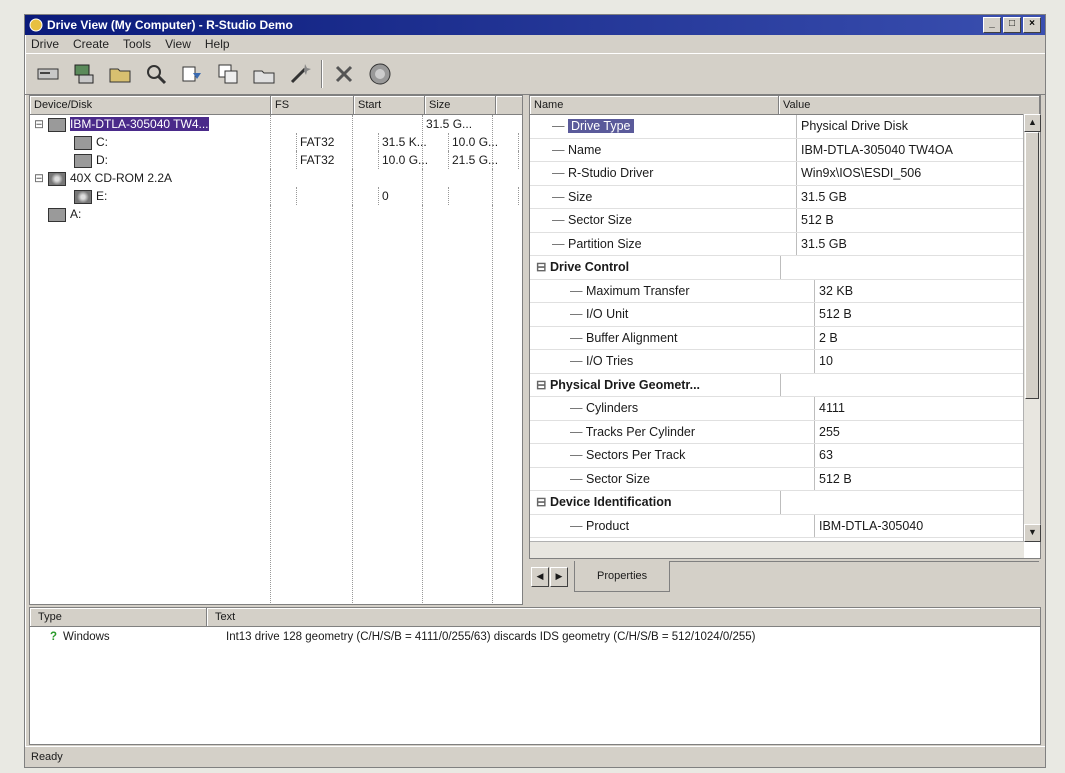 Image resolution: width=1065 pixels, height=773 pixels. I want to click on property-row: — Maximum Transfer 32 KB, so click(777, 291).